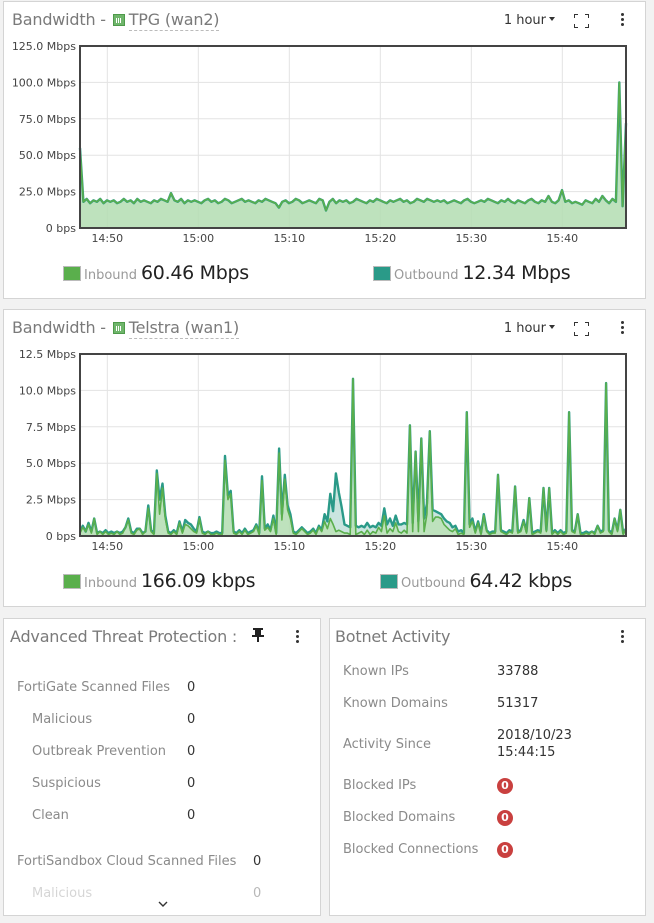  I want to click on y-tick-label: 2.5 Mbps, so click(51, 500).